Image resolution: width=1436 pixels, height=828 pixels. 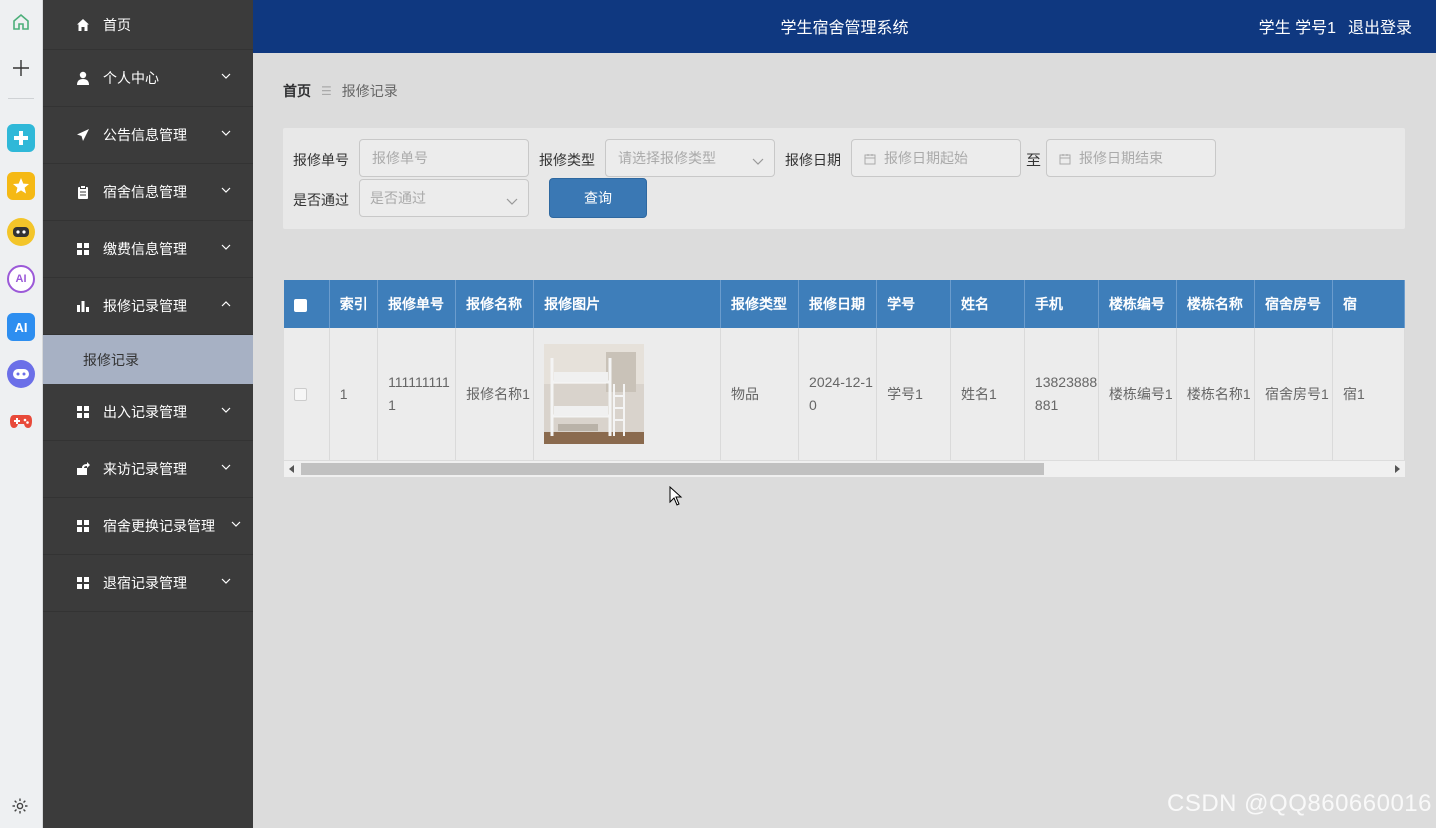 What do you see at coordinates (1061, 394) in the screenshot?
I see `phone-cell: 13823888881` at bounding box center [1061, 394].